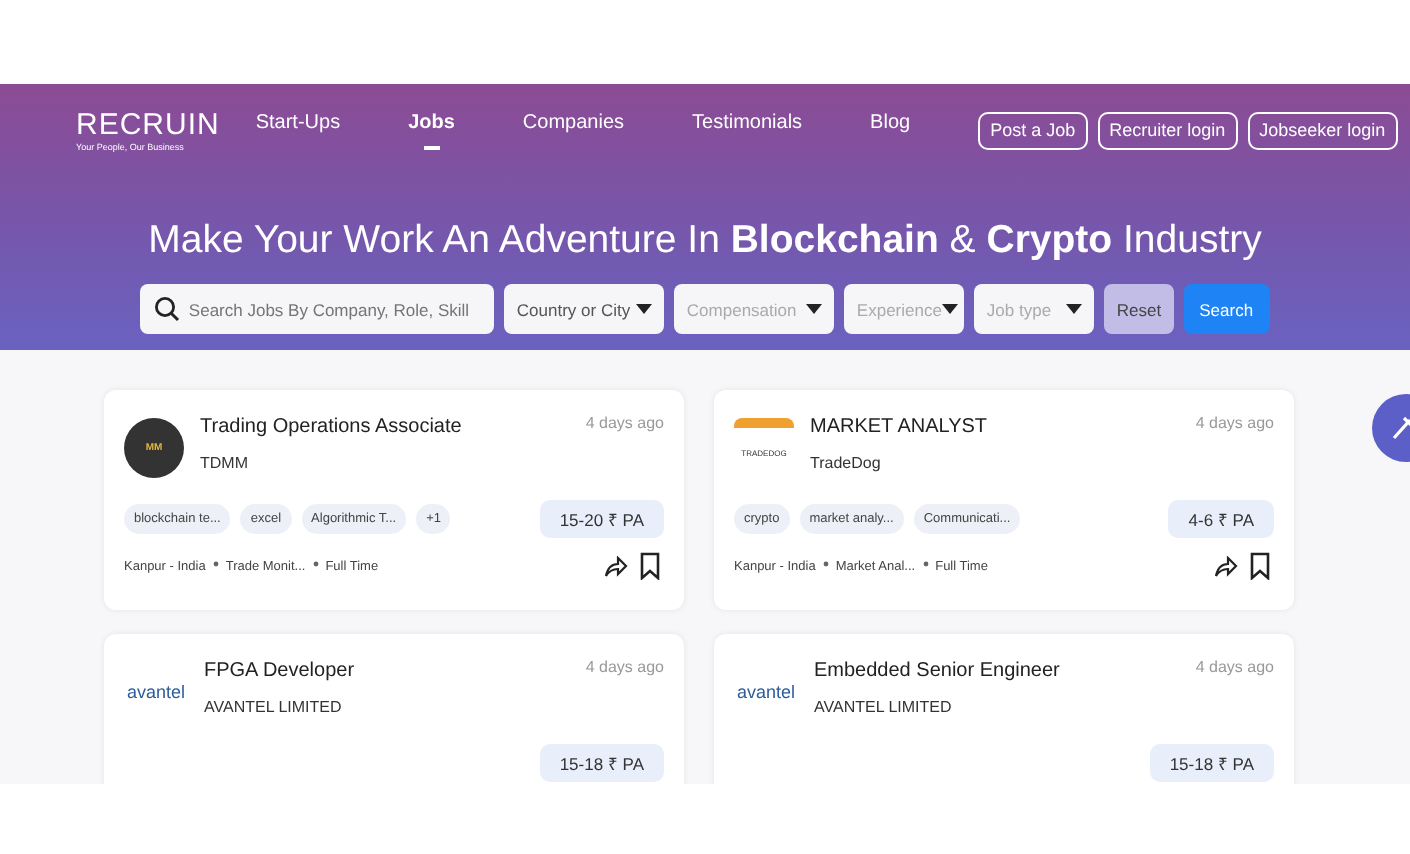 This screenshot has width=1410, height=854. What do you see at coordinates (395, 671) in the screenshot?
I see `job-title: FPGA Developer` at bounding box center [395, 671].